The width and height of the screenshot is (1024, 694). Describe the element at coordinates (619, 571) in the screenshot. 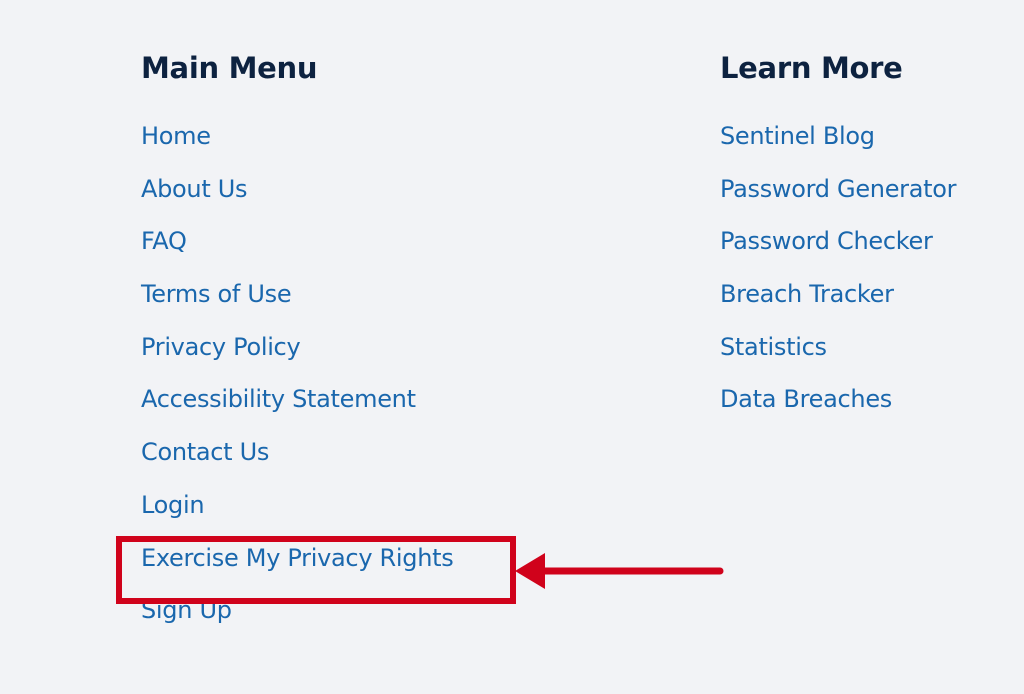

I see `arrow-left-icon` at that location.